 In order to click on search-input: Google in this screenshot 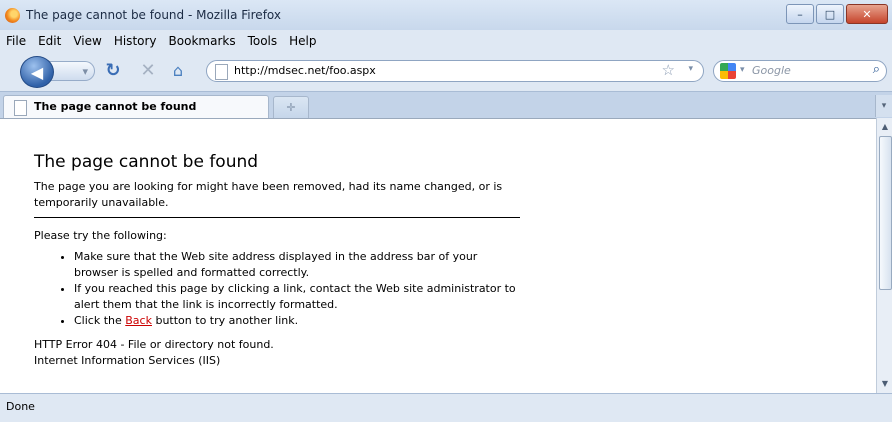, I will do `click(771, 70)`.